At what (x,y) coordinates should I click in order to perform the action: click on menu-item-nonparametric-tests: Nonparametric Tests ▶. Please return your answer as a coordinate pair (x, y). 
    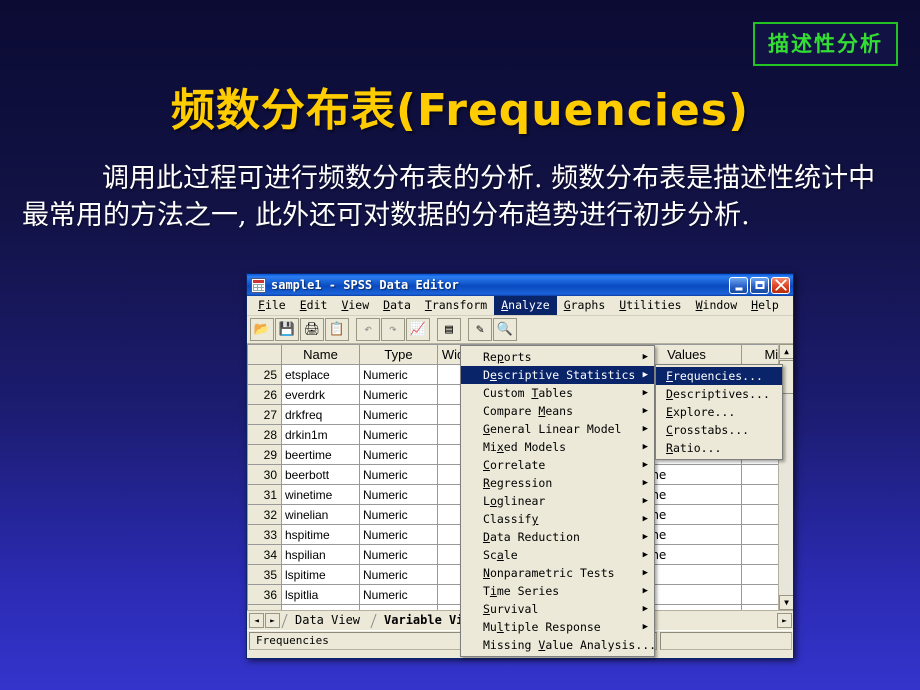
    Looking at the image, I should click on (557, 573).